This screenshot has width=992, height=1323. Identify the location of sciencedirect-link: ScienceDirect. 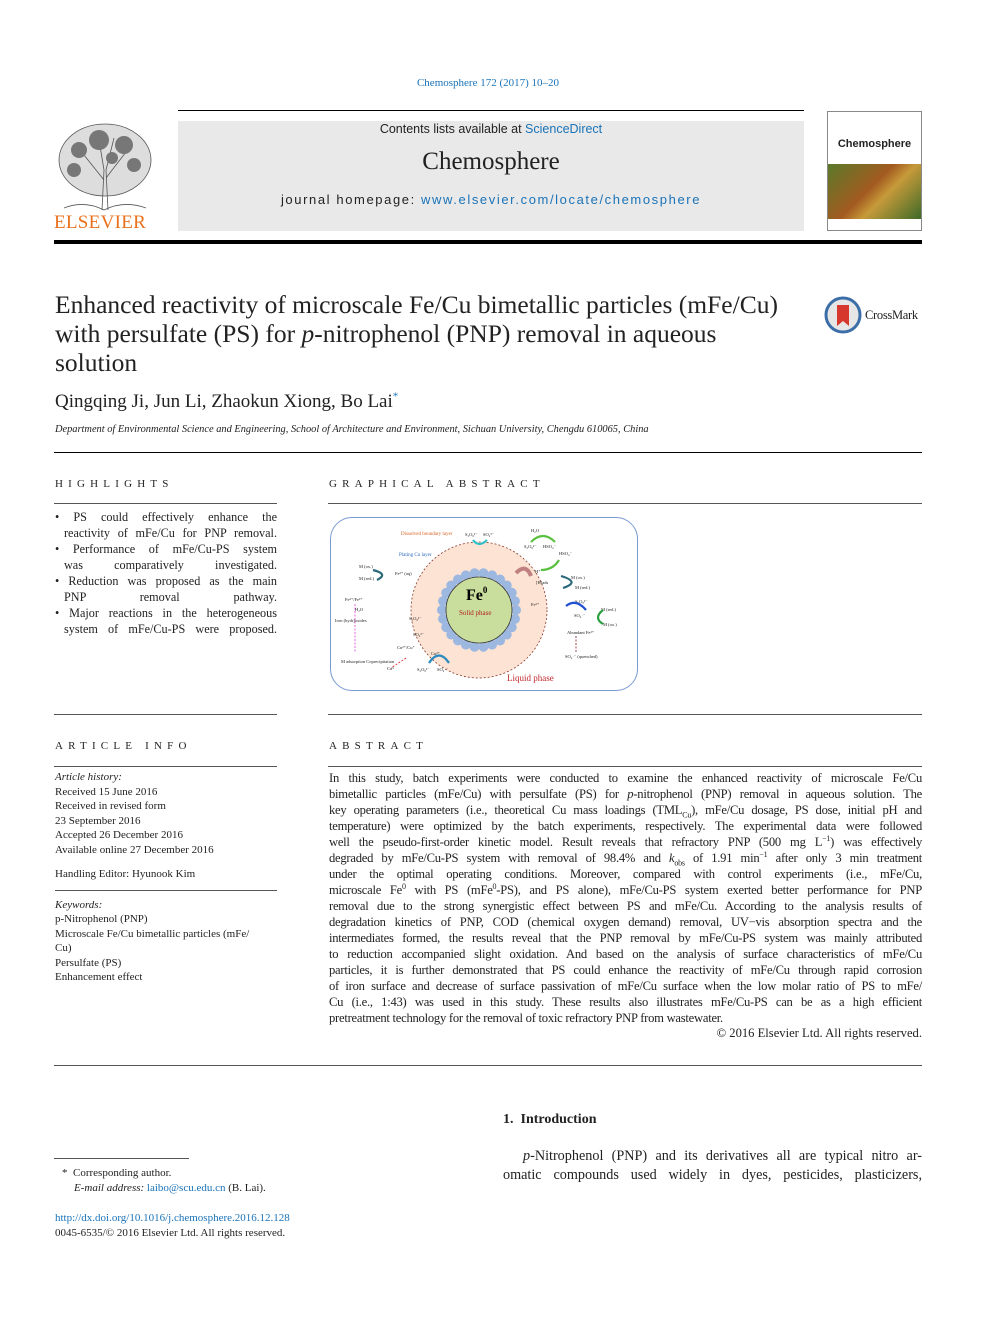
(563, 129).